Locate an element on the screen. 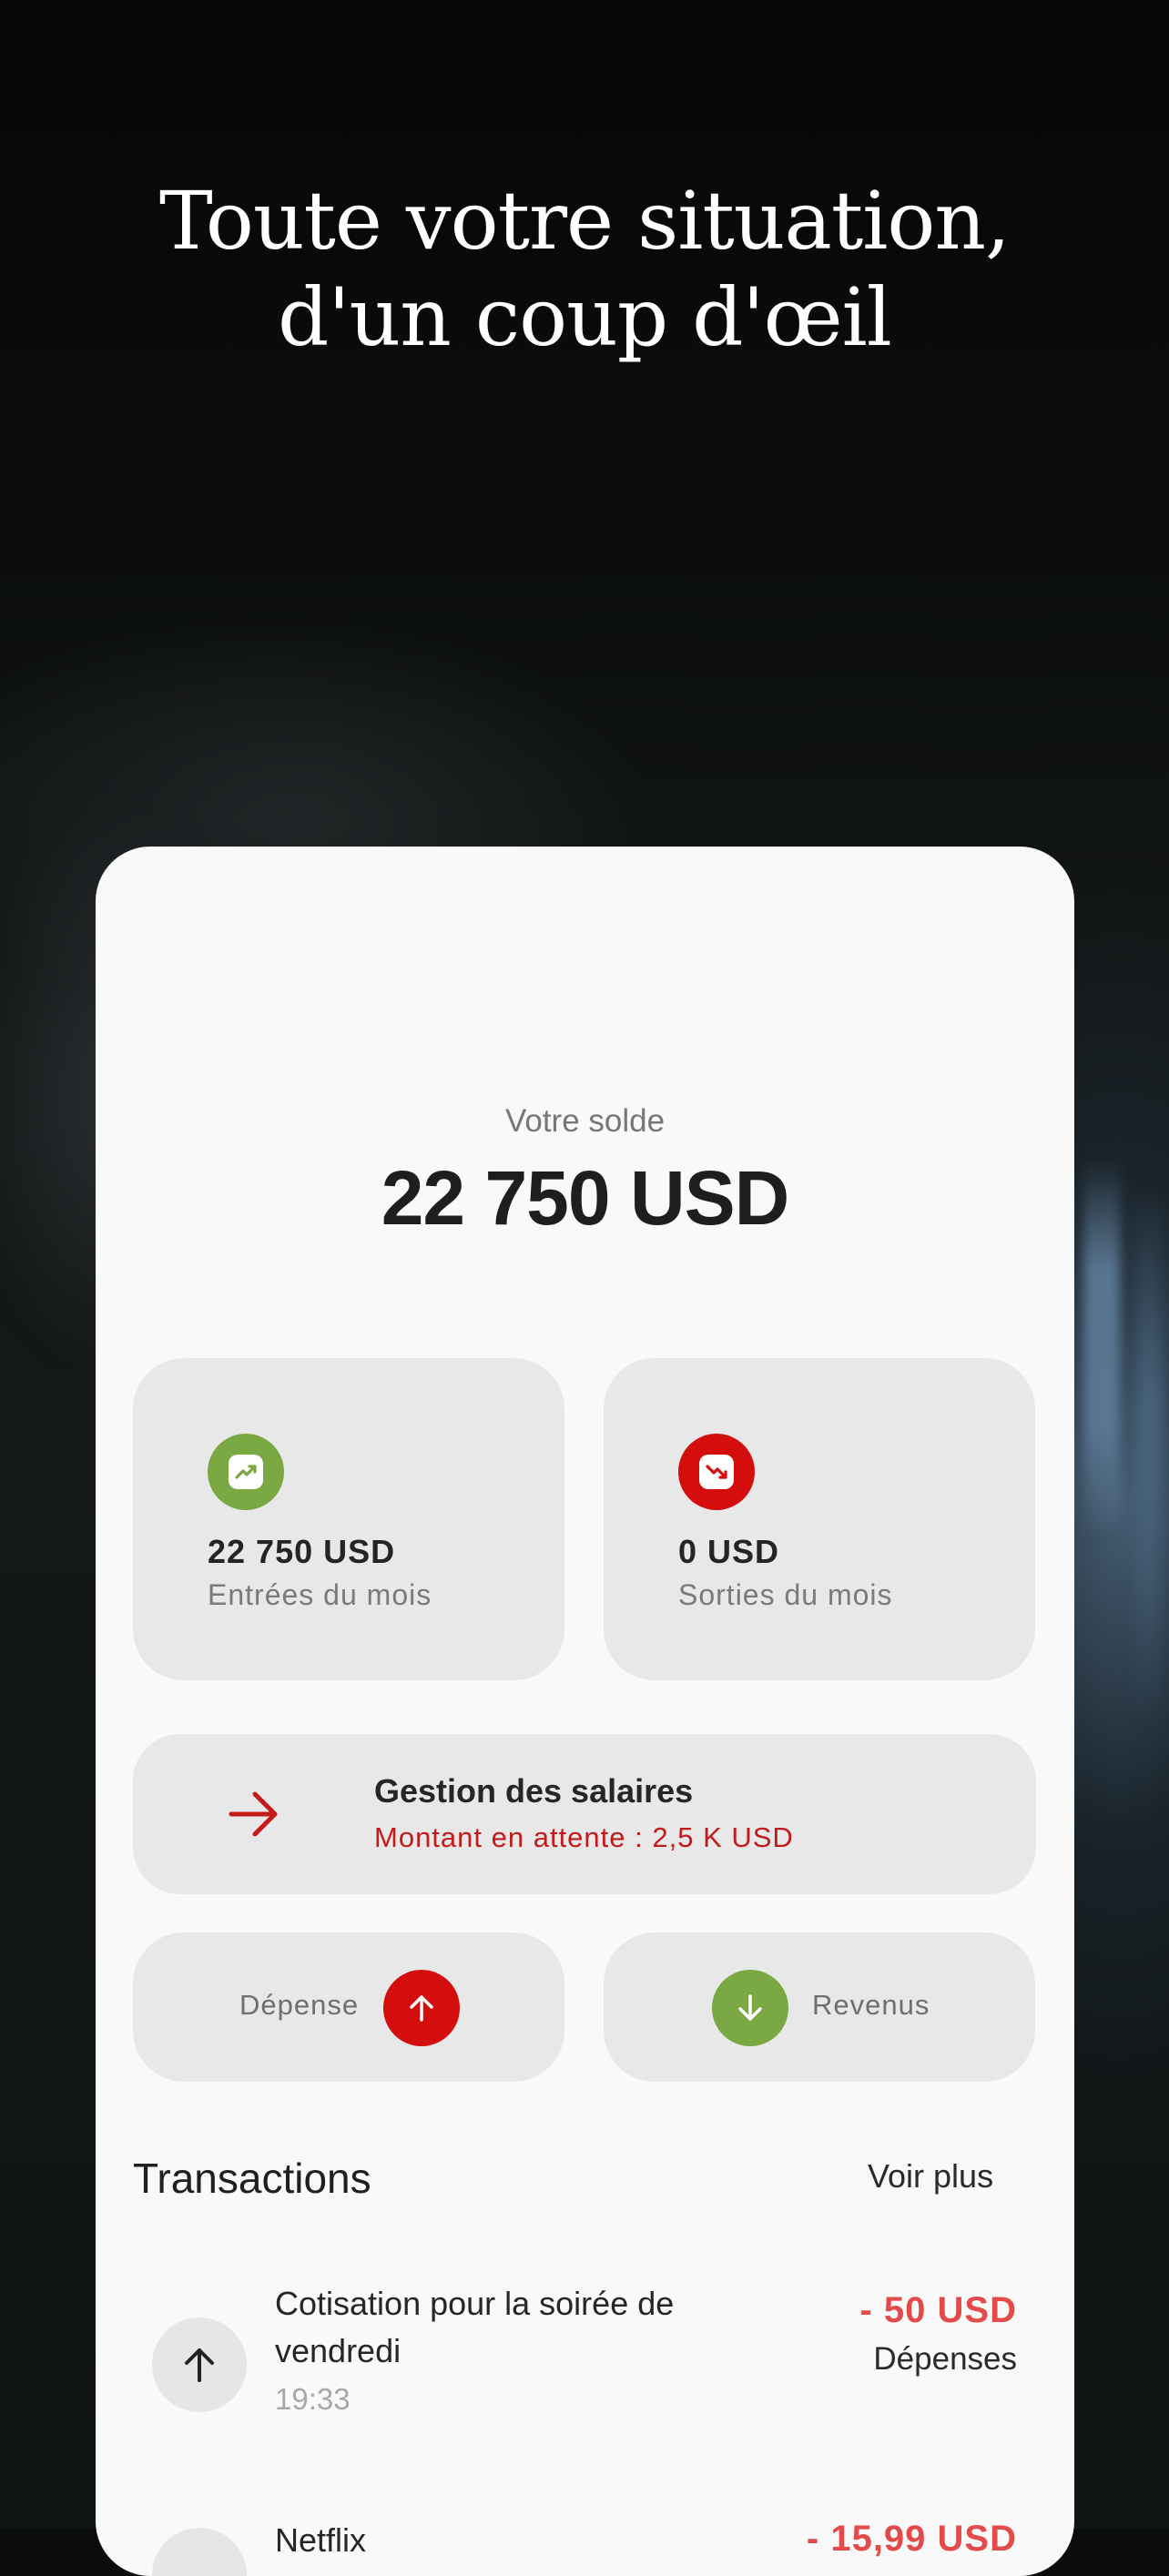  expense-label: Dépense is located at coordinates (299, 2005).